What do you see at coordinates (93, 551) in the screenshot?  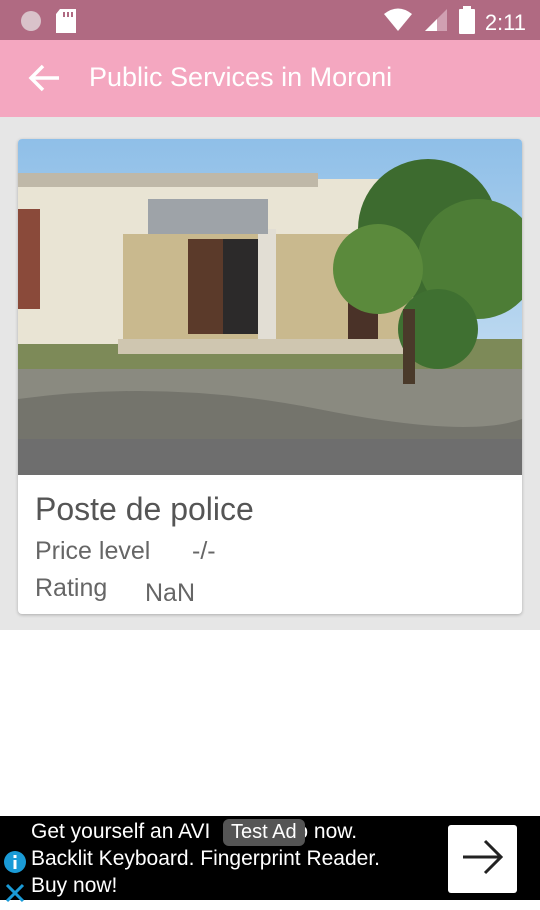 I see `price-level-label: Price level` at bounding box center [93, 551].